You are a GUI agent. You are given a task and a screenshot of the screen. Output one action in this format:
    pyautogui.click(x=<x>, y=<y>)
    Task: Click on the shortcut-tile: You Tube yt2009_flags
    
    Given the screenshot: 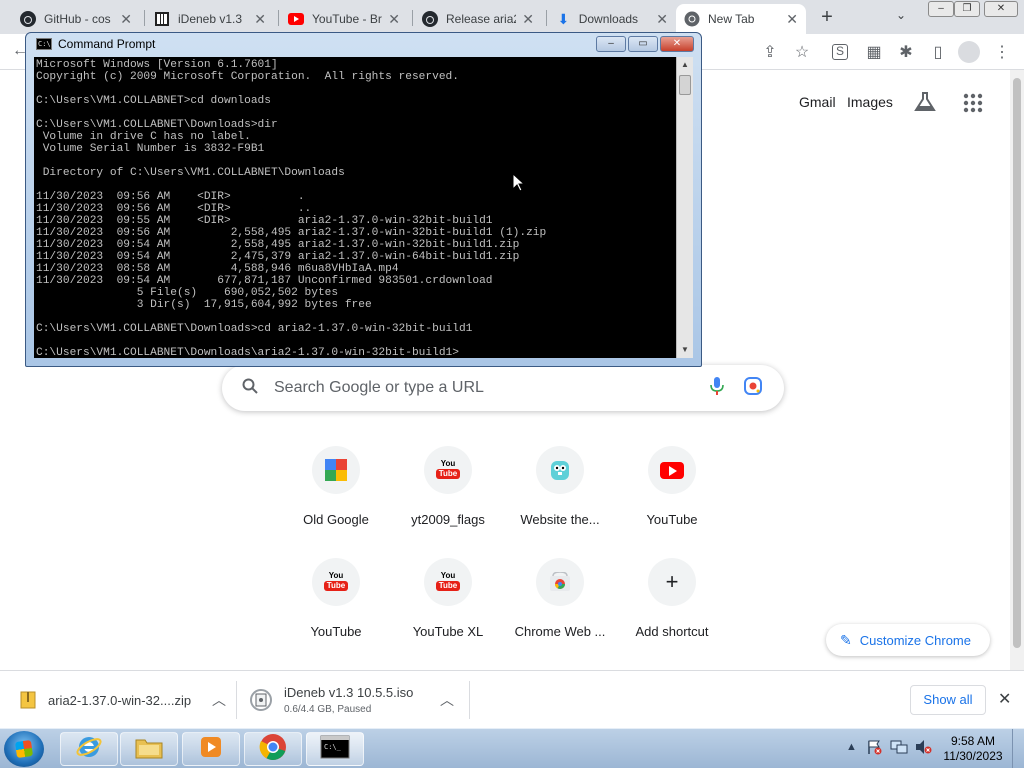 What is the action you would take?
    pyautogui.click(x=448, y=492)
    